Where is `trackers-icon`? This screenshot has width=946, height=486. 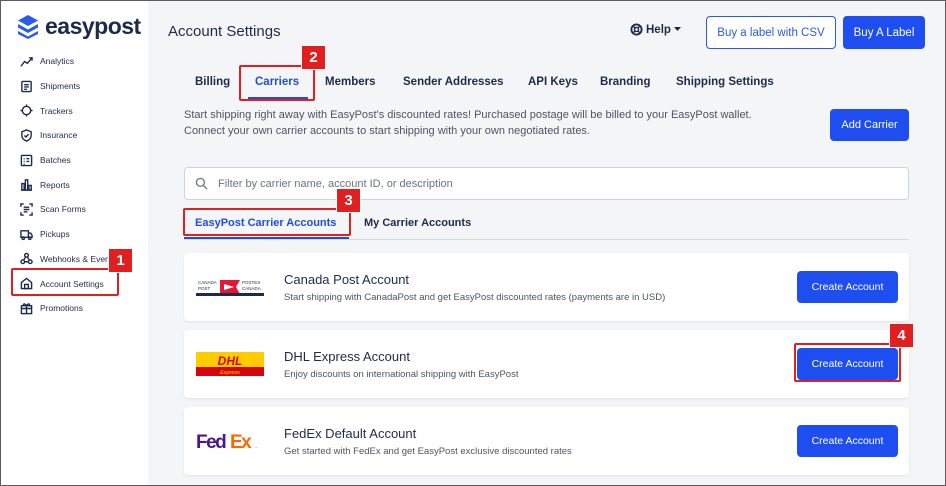 trackers-icon is located at coordinates (26, 111).